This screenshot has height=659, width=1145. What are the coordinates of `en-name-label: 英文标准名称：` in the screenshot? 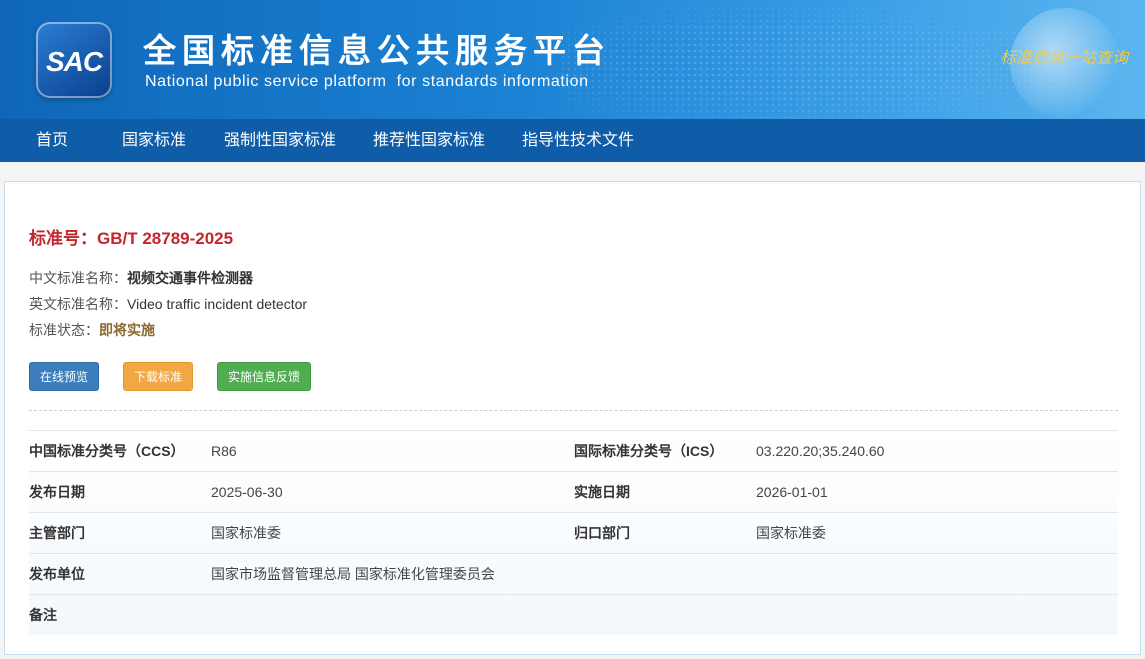 It's located at (78, 304).